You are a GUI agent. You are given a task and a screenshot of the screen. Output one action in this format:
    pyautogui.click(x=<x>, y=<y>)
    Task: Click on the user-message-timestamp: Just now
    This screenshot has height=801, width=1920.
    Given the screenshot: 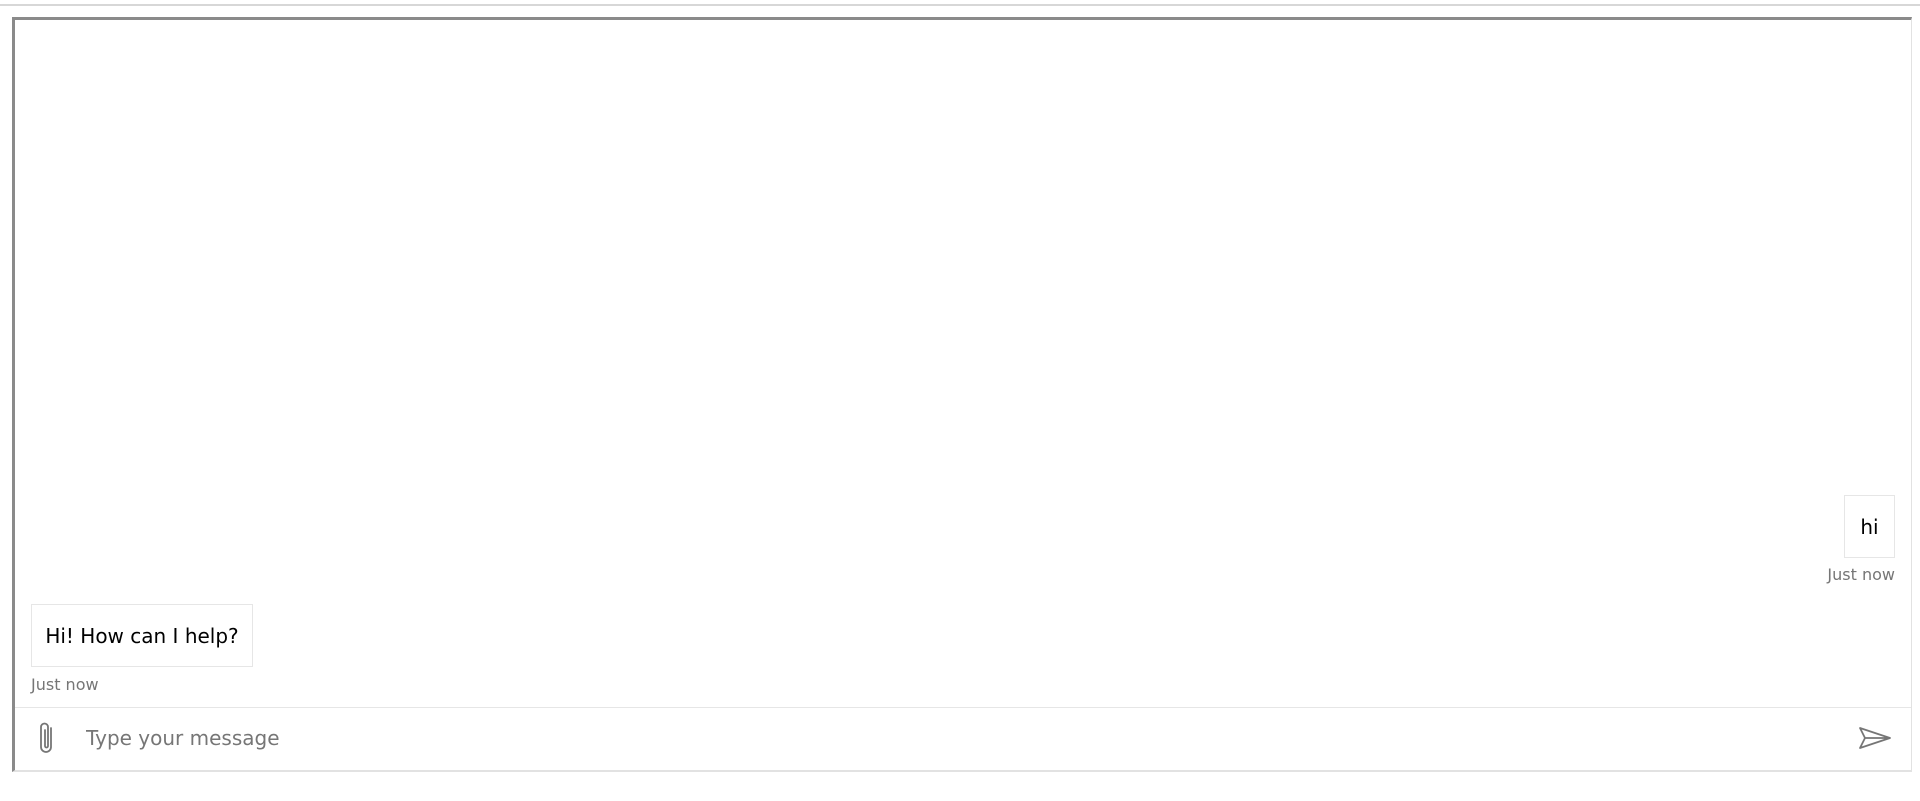 What is the action you would take?
    pyautogui.click(x=1861, y=574)
    